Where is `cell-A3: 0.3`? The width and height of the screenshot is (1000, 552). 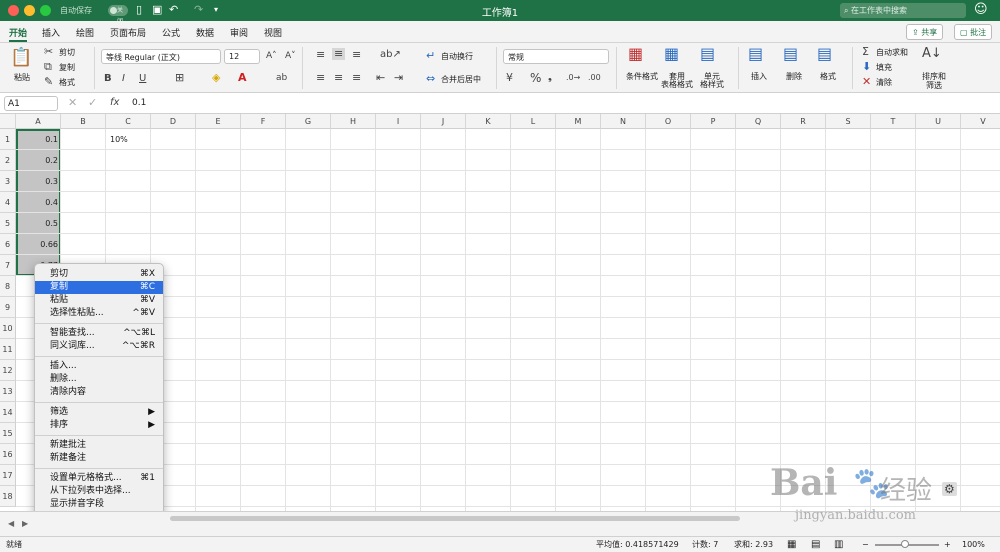 cell-A3: 0.3 is located at coordinates (38, 181).